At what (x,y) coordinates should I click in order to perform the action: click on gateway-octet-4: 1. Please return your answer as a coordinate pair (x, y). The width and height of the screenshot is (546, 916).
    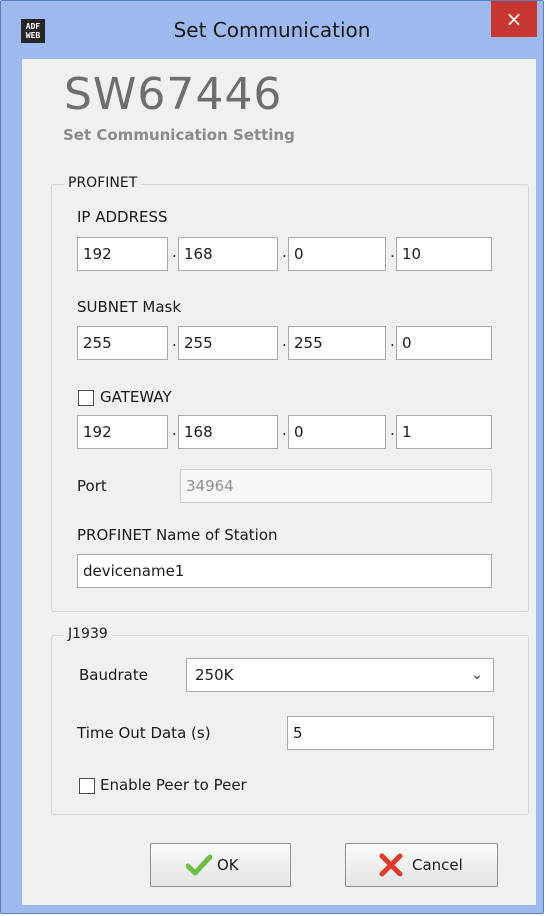
    Looking at the image, I should click on (444, 432).